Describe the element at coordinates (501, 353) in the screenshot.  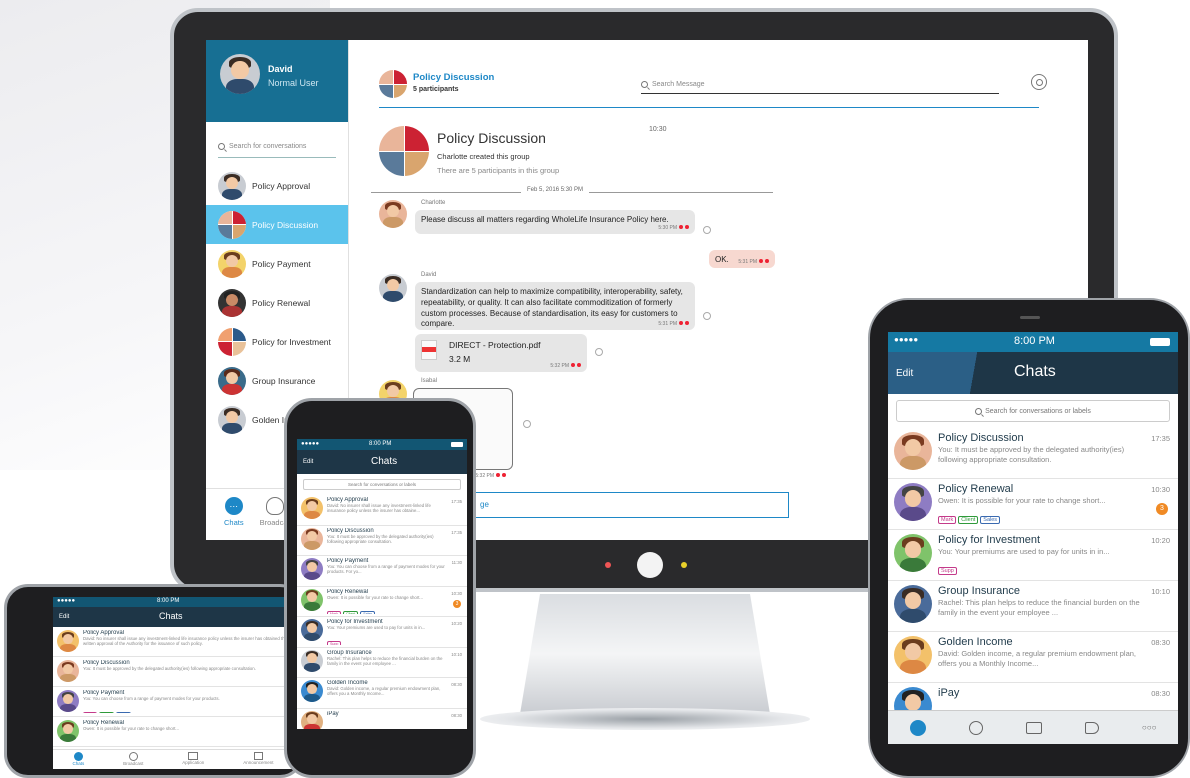
I see `file-attachment: DIRECT - Protection.pdf 3.2 M 5:32 PM` at that location.